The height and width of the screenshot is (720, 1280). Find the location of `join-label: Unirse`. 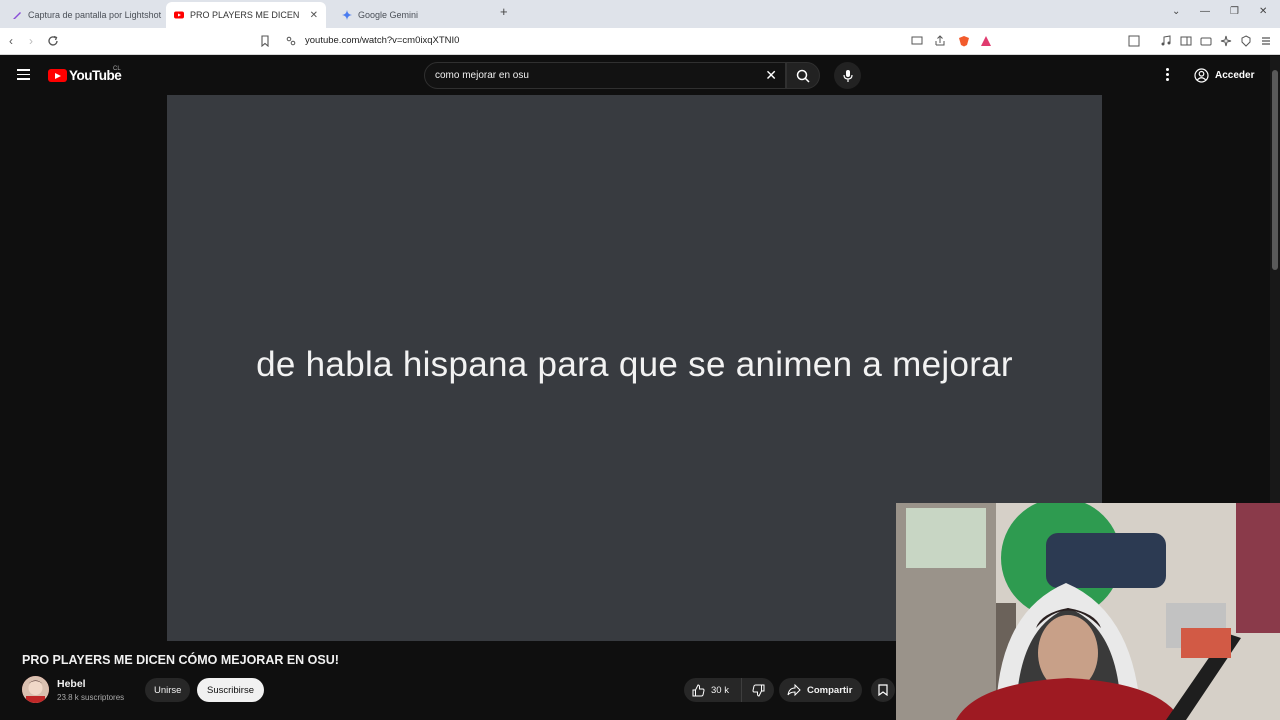

join-label: Unirse is located at coordinates (168, 690).